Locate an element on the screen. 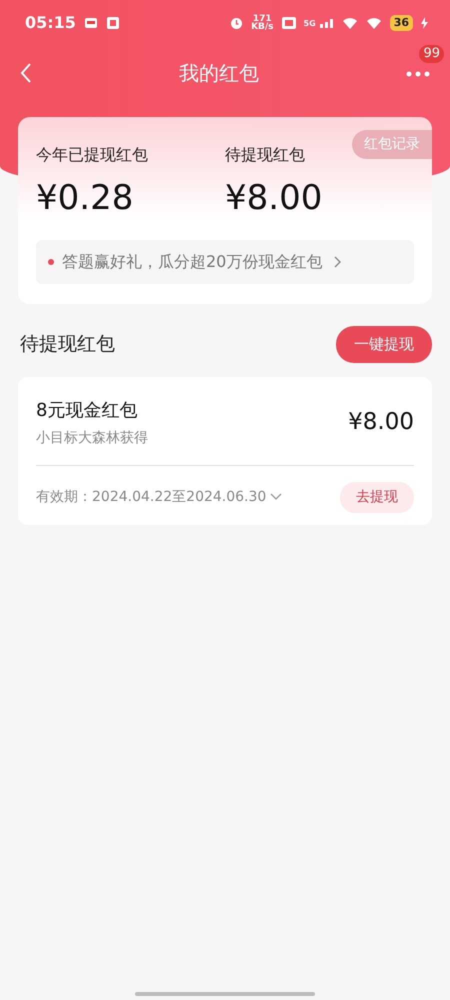  packet-name: 8元现金红包 is located at coordinates (87, 410).